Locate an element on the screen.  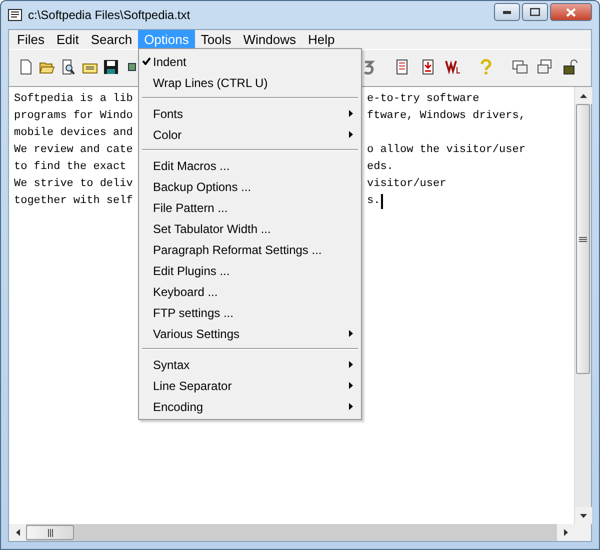
text-line: We strive to deliv is located at coordinates (73, 184).